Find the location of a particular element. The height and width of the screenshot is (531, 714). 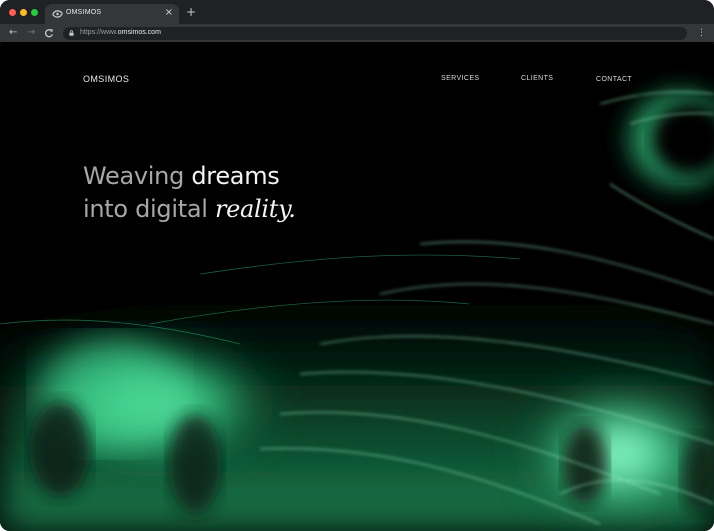

headline-word-dreams: dreams is located at coordinates (235, 176).